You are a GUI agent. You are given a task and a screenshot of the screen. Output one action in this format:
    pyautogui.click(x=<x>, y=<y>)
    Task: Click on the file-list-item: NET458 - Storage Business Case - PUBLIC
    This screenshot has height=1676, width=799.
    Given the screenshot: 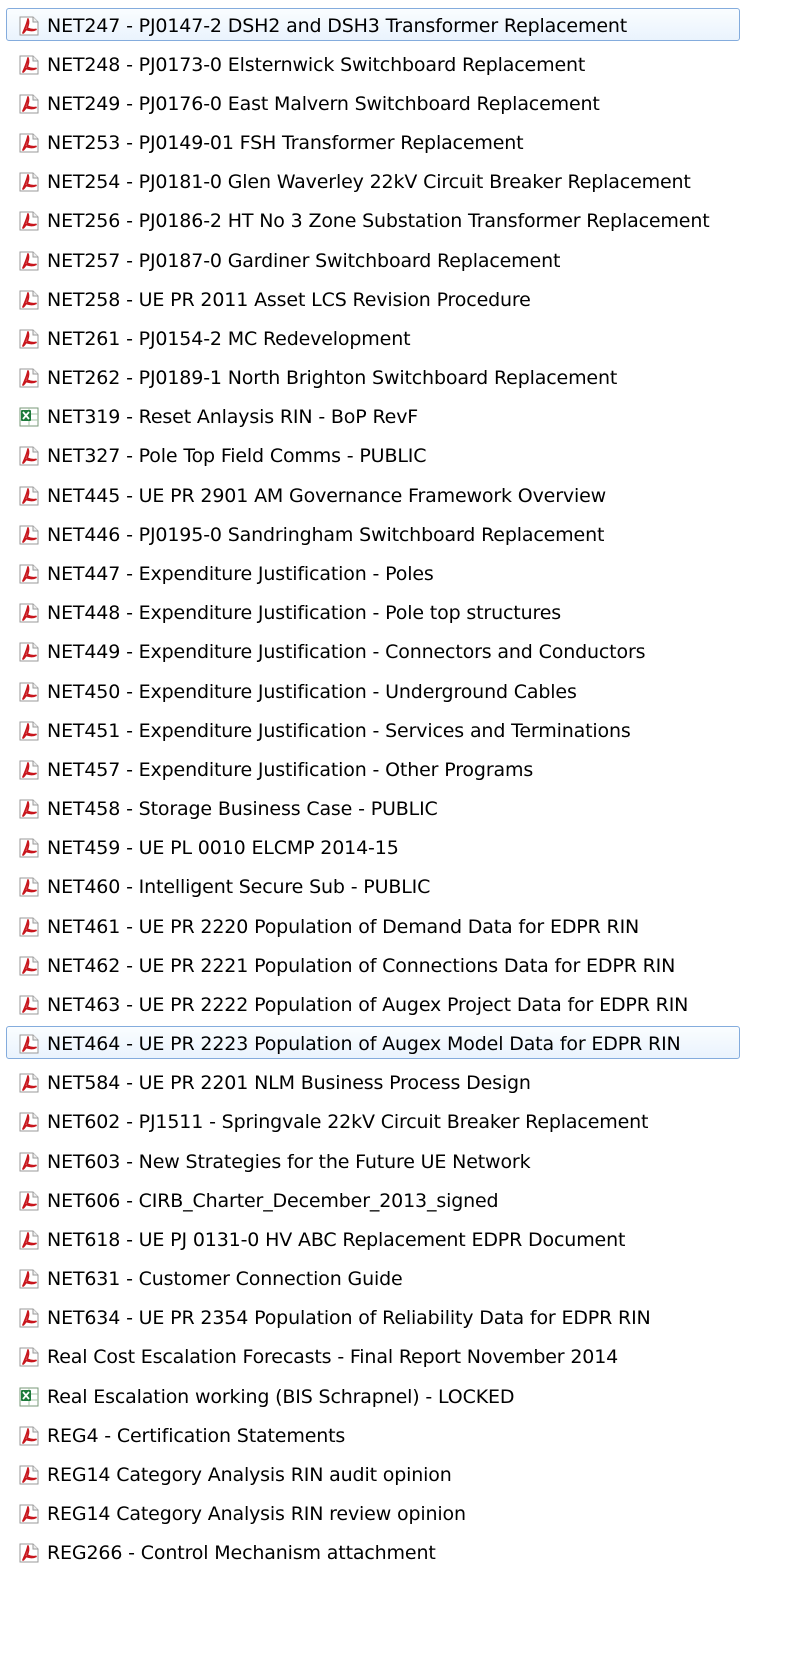 What is the action you would take?
    pyautogui.click(x=399, y=808)
    